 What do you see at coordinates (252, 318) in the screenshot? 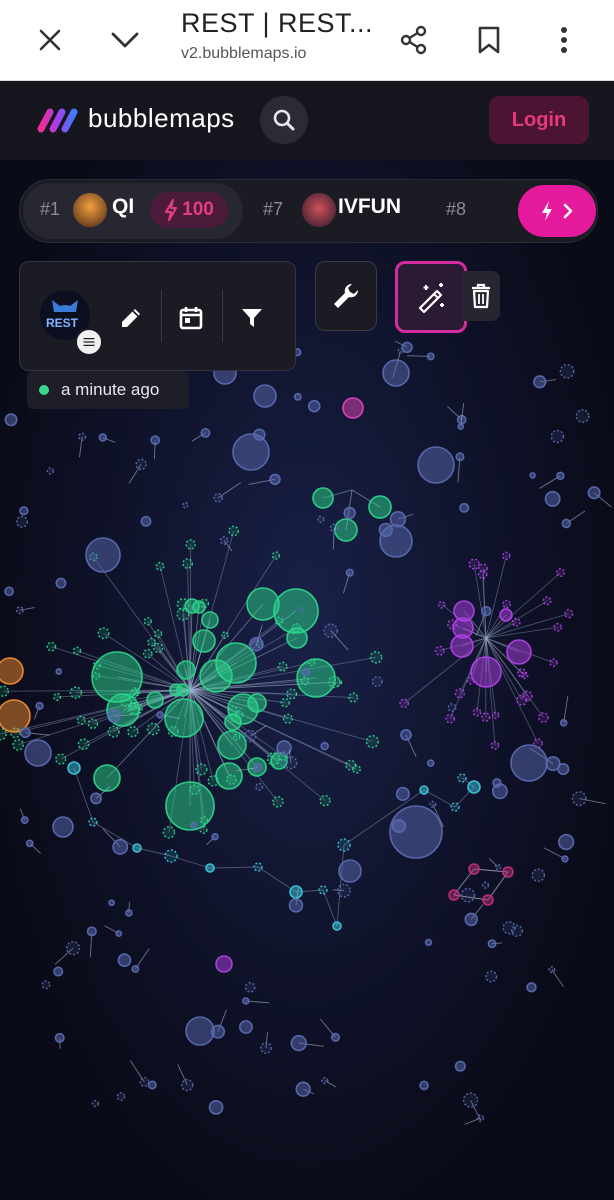
I see `filter-button` at bounding box center [252, 318].